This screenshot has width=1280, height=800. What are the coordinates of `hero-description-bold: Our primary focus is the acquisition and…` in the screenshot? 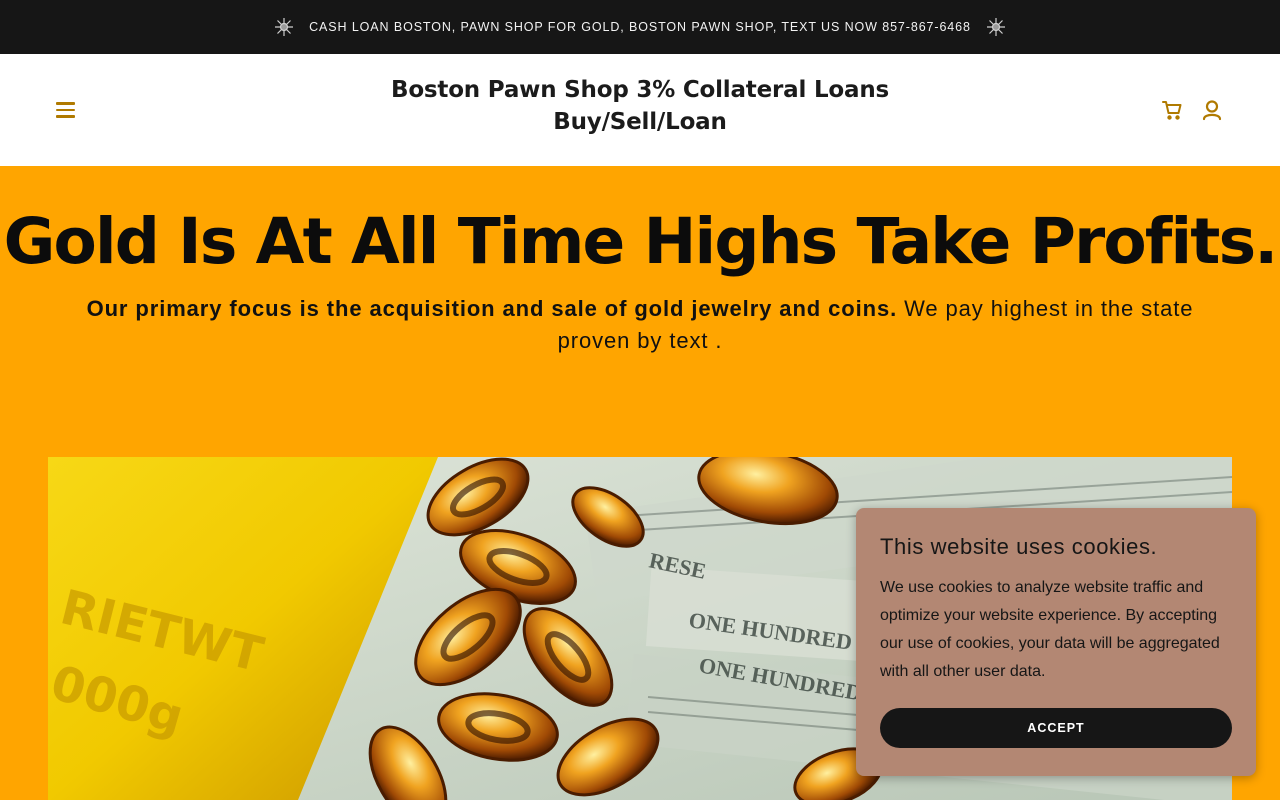 It's located at (492, 308).